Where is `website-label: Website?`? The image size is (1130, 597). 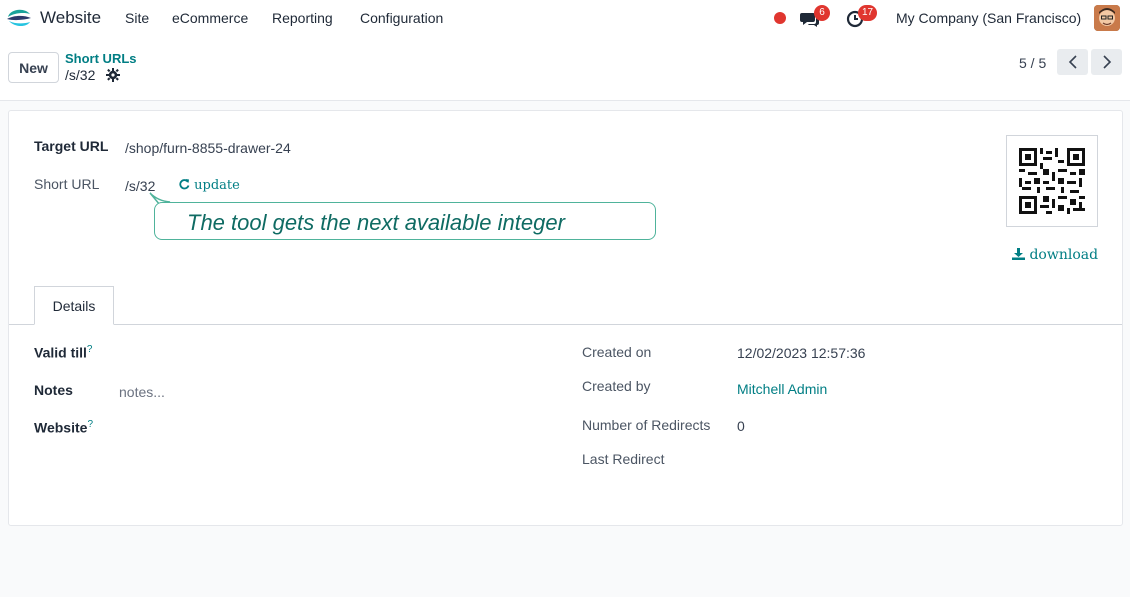
website-label: Website? is located at coordinates (63, 427).